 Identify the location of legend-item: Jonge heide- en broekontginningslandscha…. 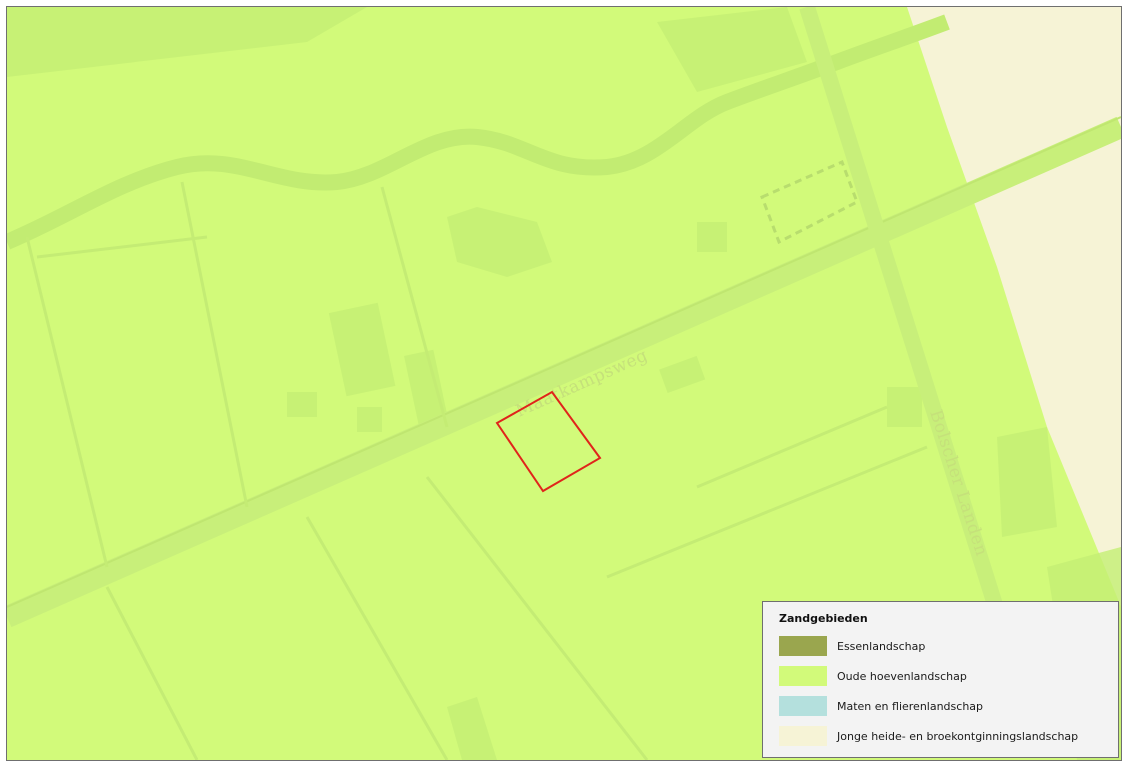
(948, 736).